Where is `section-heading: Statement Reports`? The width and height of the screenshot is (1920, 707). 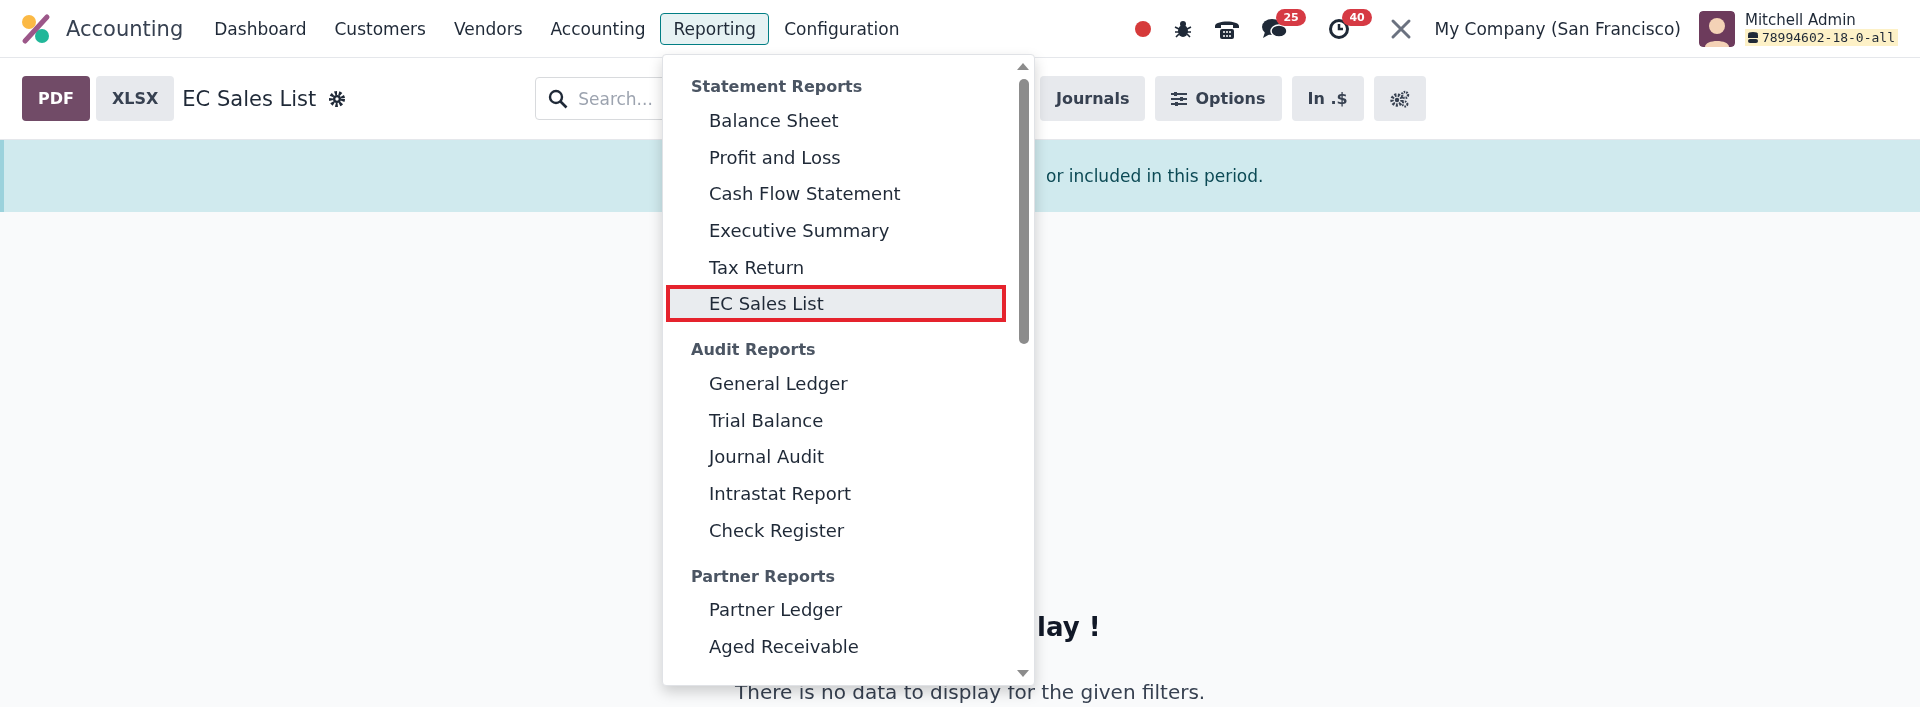
section-heading: Statement Reports is located at coordinates (777, 87).